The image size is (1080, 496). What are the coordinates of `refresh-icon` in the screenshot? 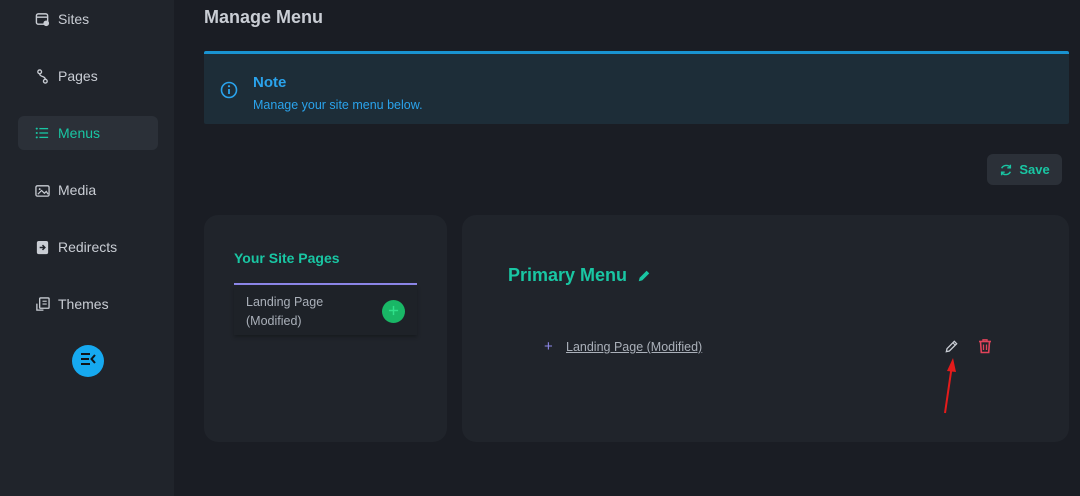 It's located at (1006, 170).